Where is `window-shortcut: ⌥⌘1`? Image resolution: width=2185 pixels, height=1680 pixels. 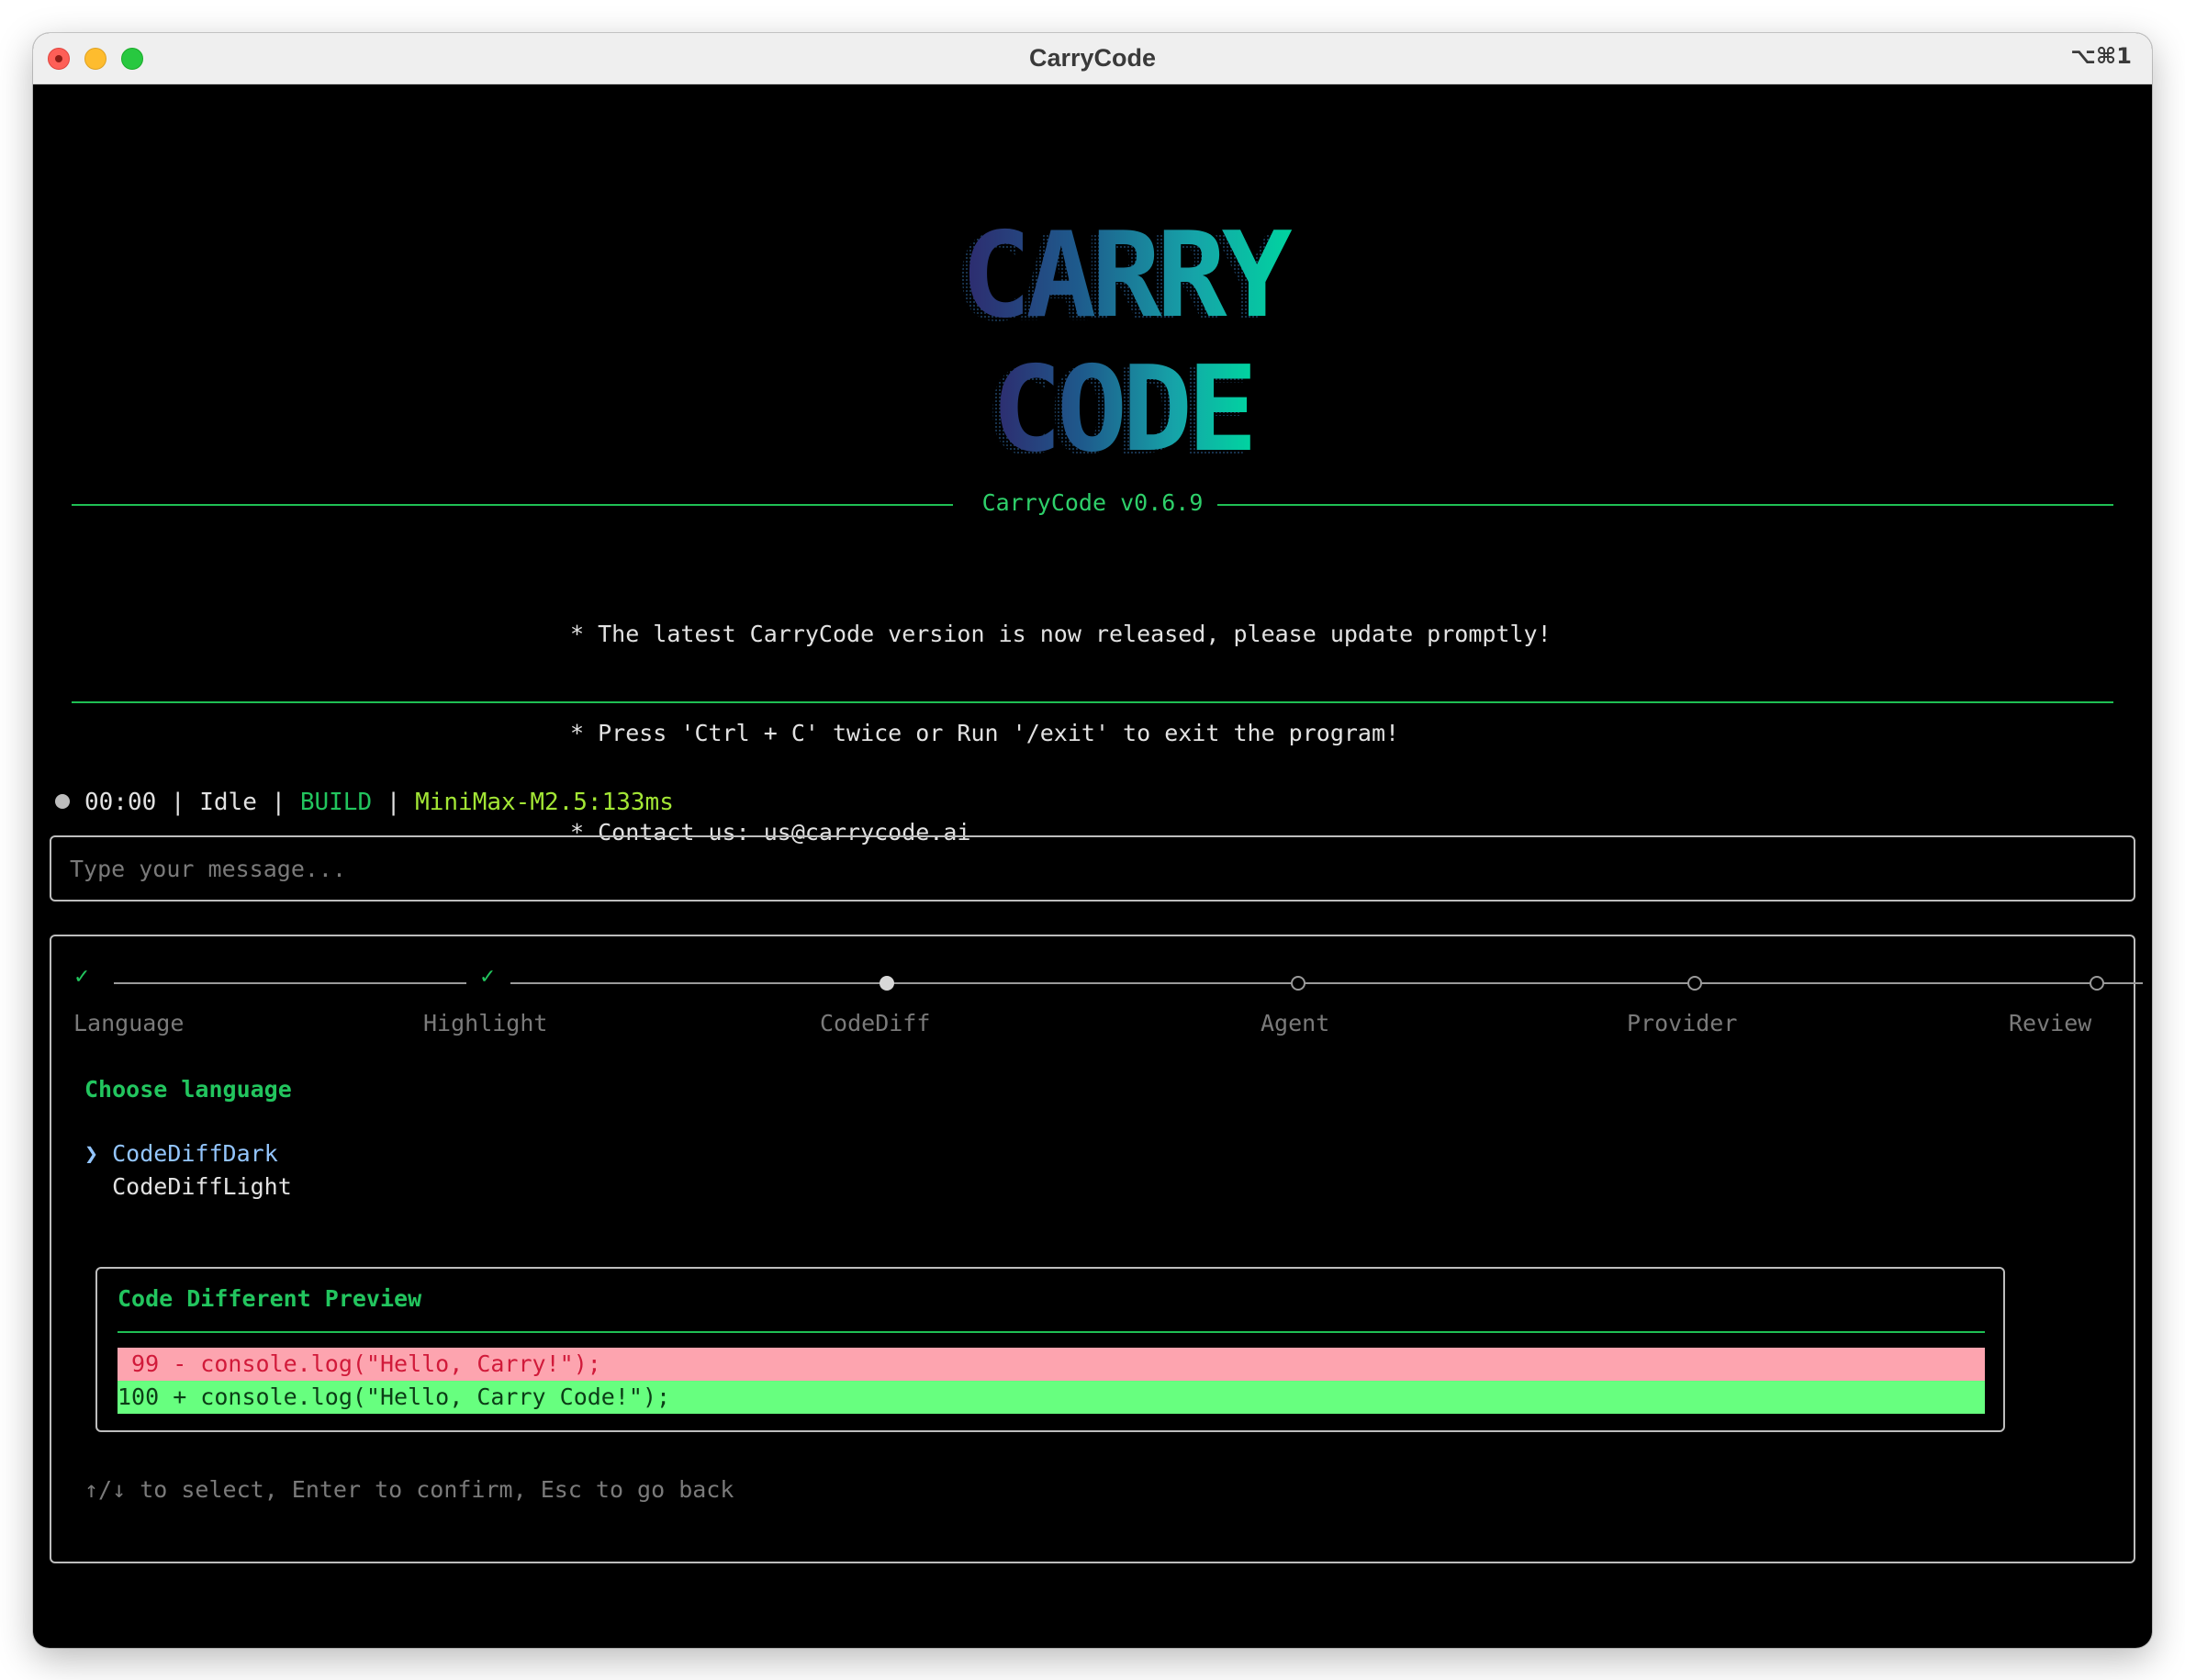
window-shortcut: ⌥⌘1 is located at coordinates (2101, 56).